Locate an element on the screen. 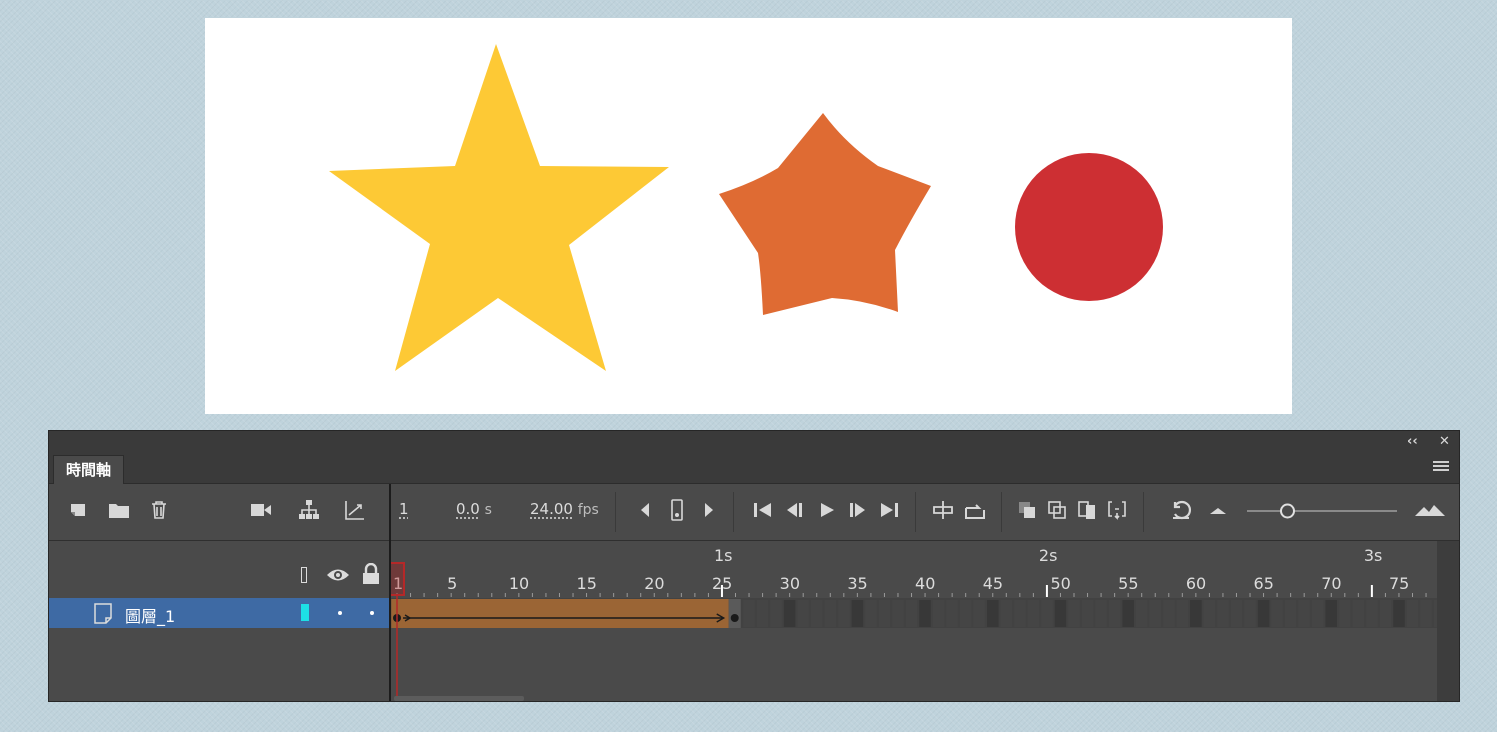 This screenshot has width=1497, height=732. onion-skin-icon is located at coordinates (1027, 510).